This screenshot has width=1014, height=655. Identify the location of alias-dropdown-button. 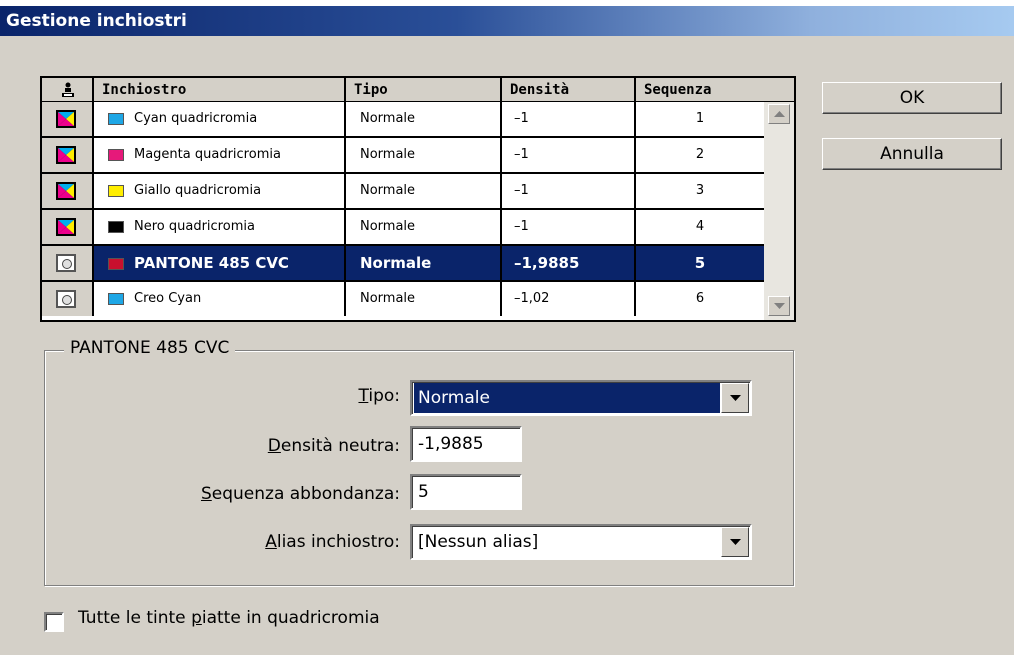
(735, 542).